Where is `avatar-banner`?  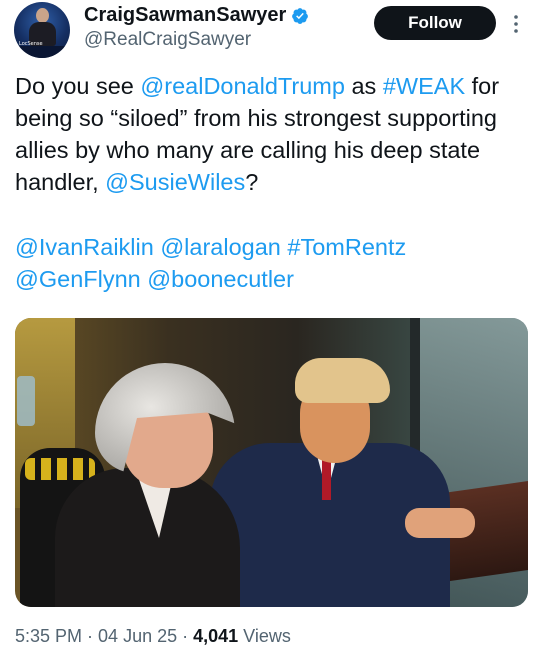 avatar-banner is located at coordinates (42, 52).